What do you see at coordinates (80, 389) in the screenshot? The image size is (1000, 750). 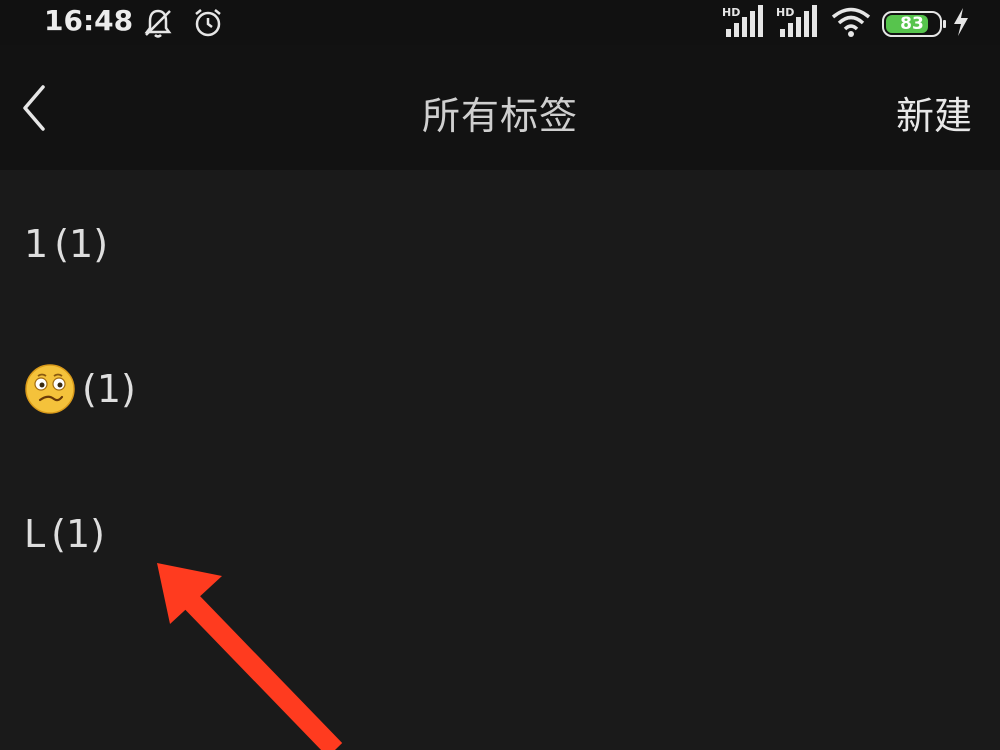 I see `tag-label: (1)` at bounding box center [80, 389].